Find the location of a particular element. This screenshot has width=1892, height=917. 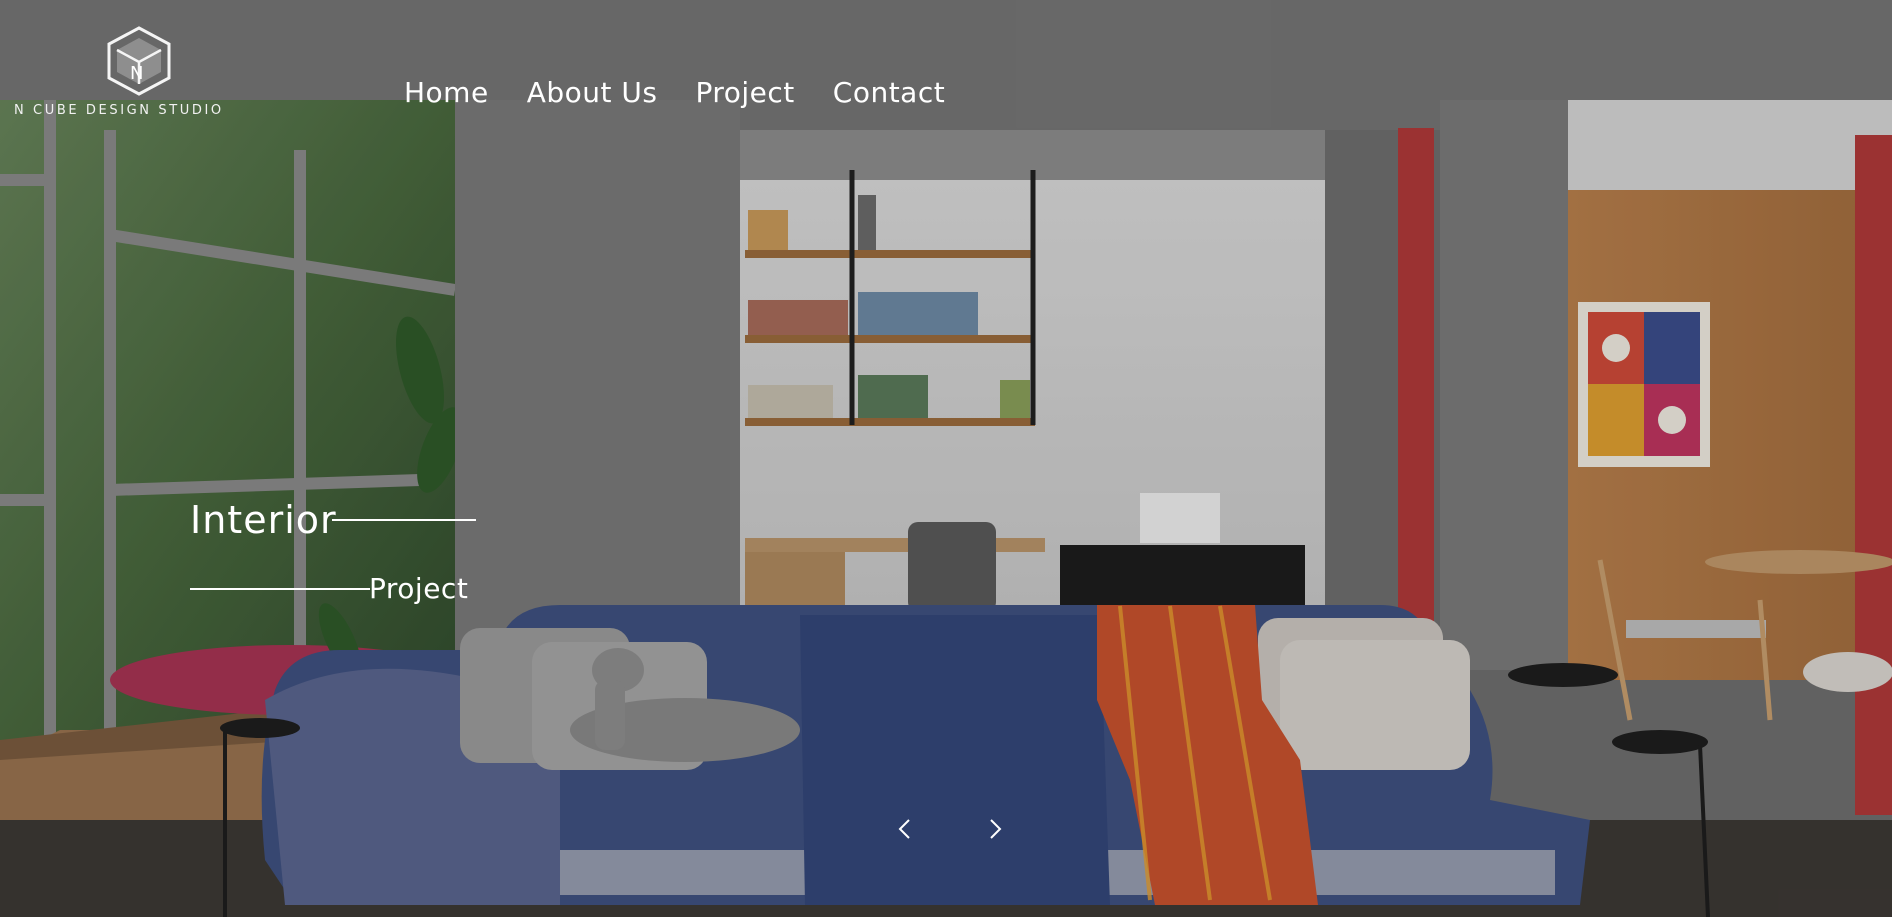

slider-prev-button is located at coordinates (905, 829).